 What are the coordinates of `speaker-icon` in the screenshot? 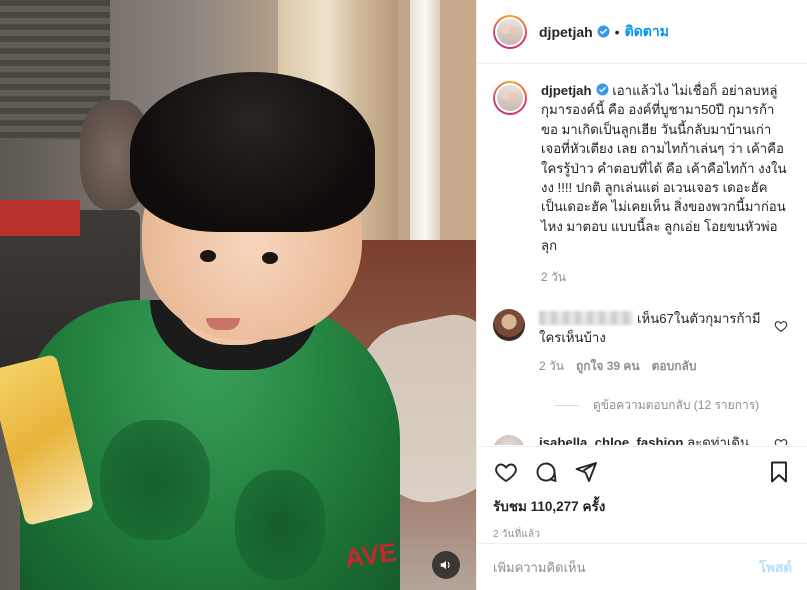 It's located at (445, 565).